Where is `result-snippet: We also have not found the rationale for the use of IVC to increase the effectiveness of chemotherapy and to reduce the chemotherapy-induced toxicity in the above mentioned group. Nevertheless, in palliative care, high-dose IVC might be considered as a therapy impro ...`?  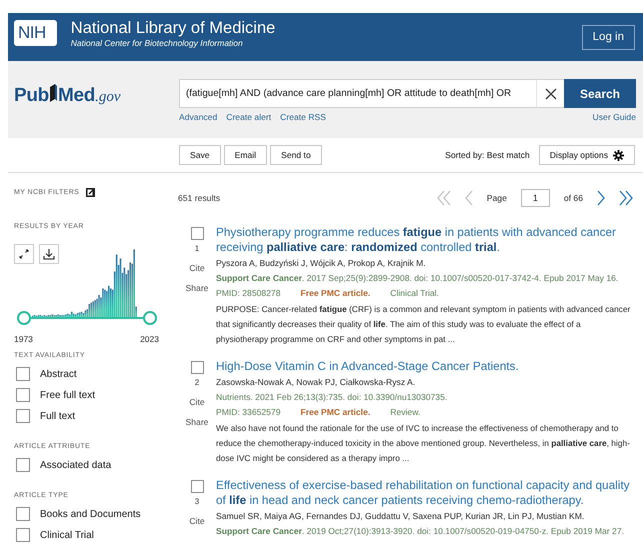 result-snippet: We also have not found the rationale for the use of IVC to increase the effectiveness of chemotherapy and to reduce the chemotherapy-induced toxicity in the above mentioned group. Nevertheless, in palliative care, high-dose IVC might be considered as a therapy impro ... is located at coordinates (423, 443).